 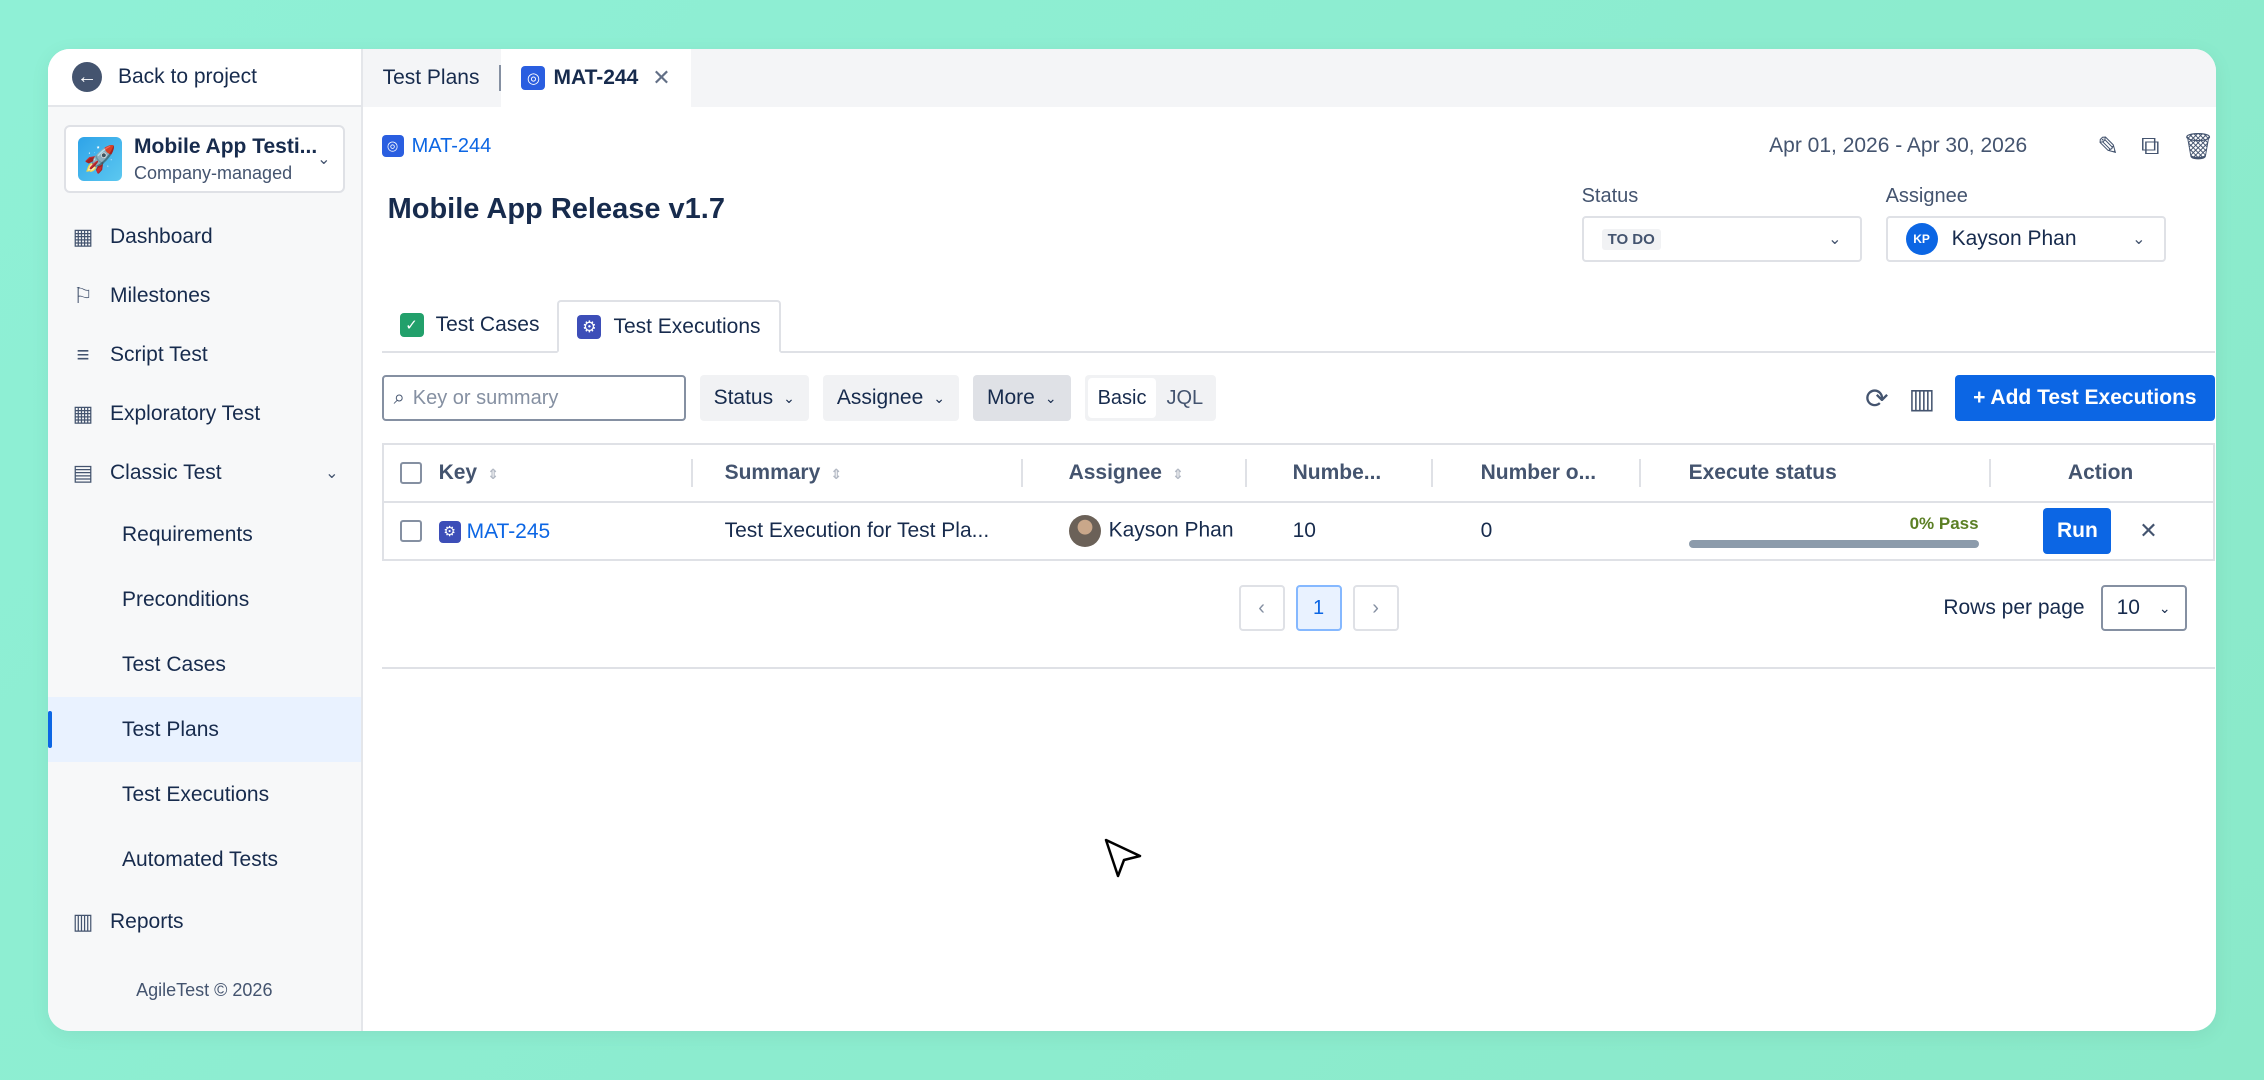 I want to click on sidebar-item-requirements: Requirements, so click(x=204, y=534).